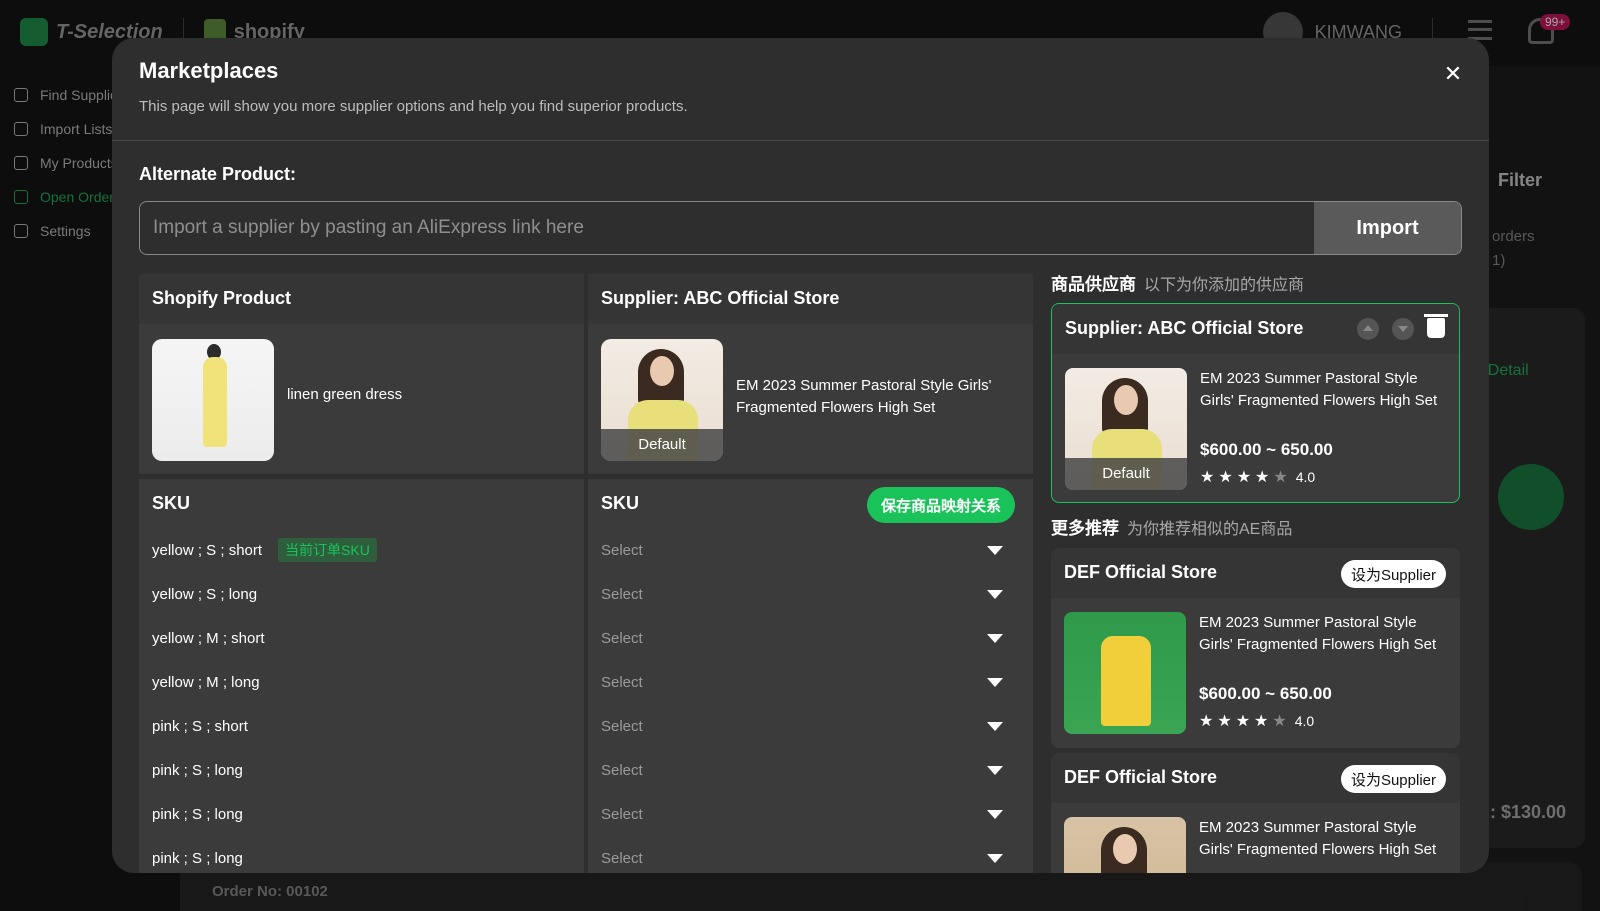  Describe the element at coordinates (361, 299) in the screenshot. I see `shopify-product-title: Shopify Product` at that location.